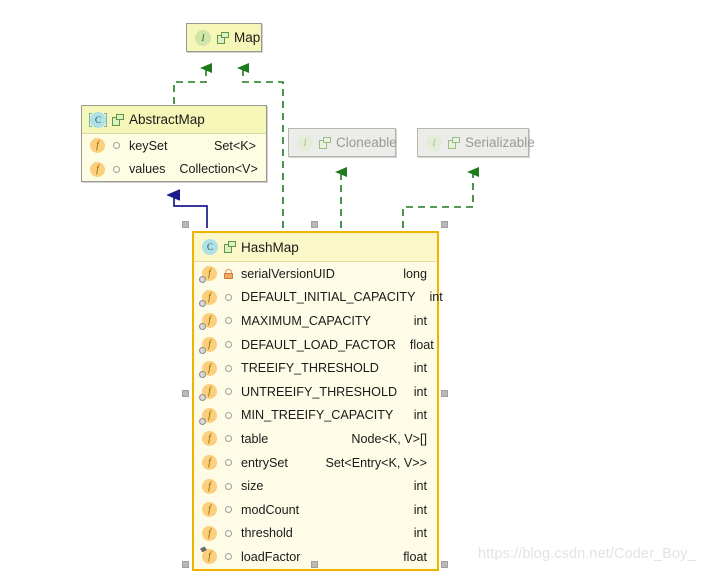 Image resolution: width=722 pixels, height=575 pixels. I want to click on selection-handle-bottom-right, so click(444, 564).